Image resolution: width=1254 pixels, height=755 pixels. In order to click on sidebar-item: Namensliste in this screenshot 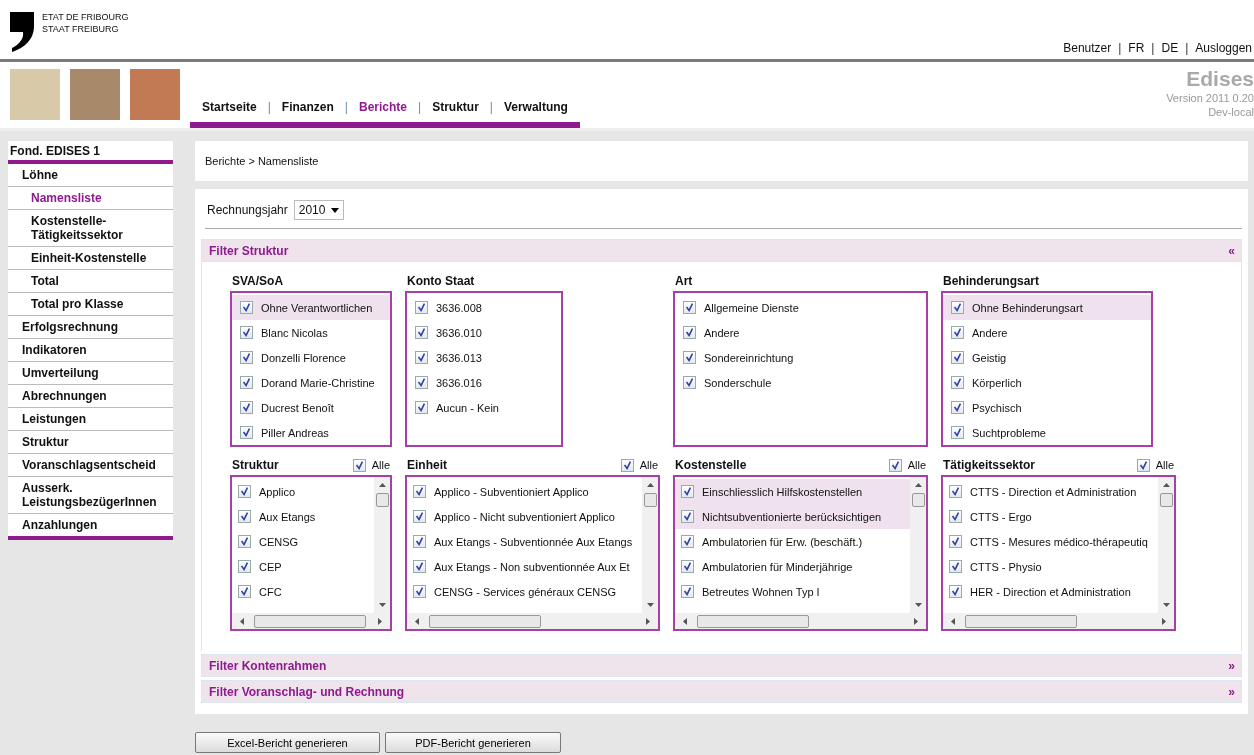, I will do `click(90, 198)`.